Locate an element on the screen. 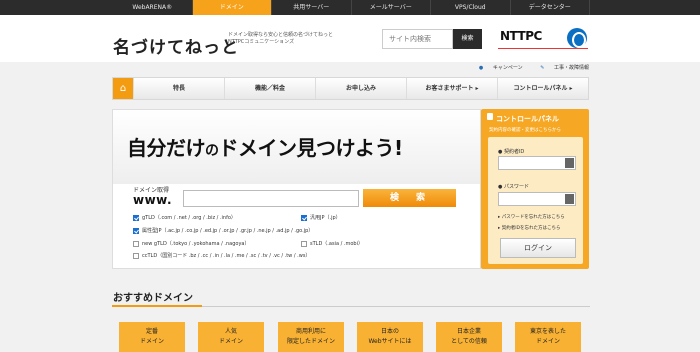 The height and width of the screenshot is (352, 700). login-button: ログイン is located at coordinates (538, 248).